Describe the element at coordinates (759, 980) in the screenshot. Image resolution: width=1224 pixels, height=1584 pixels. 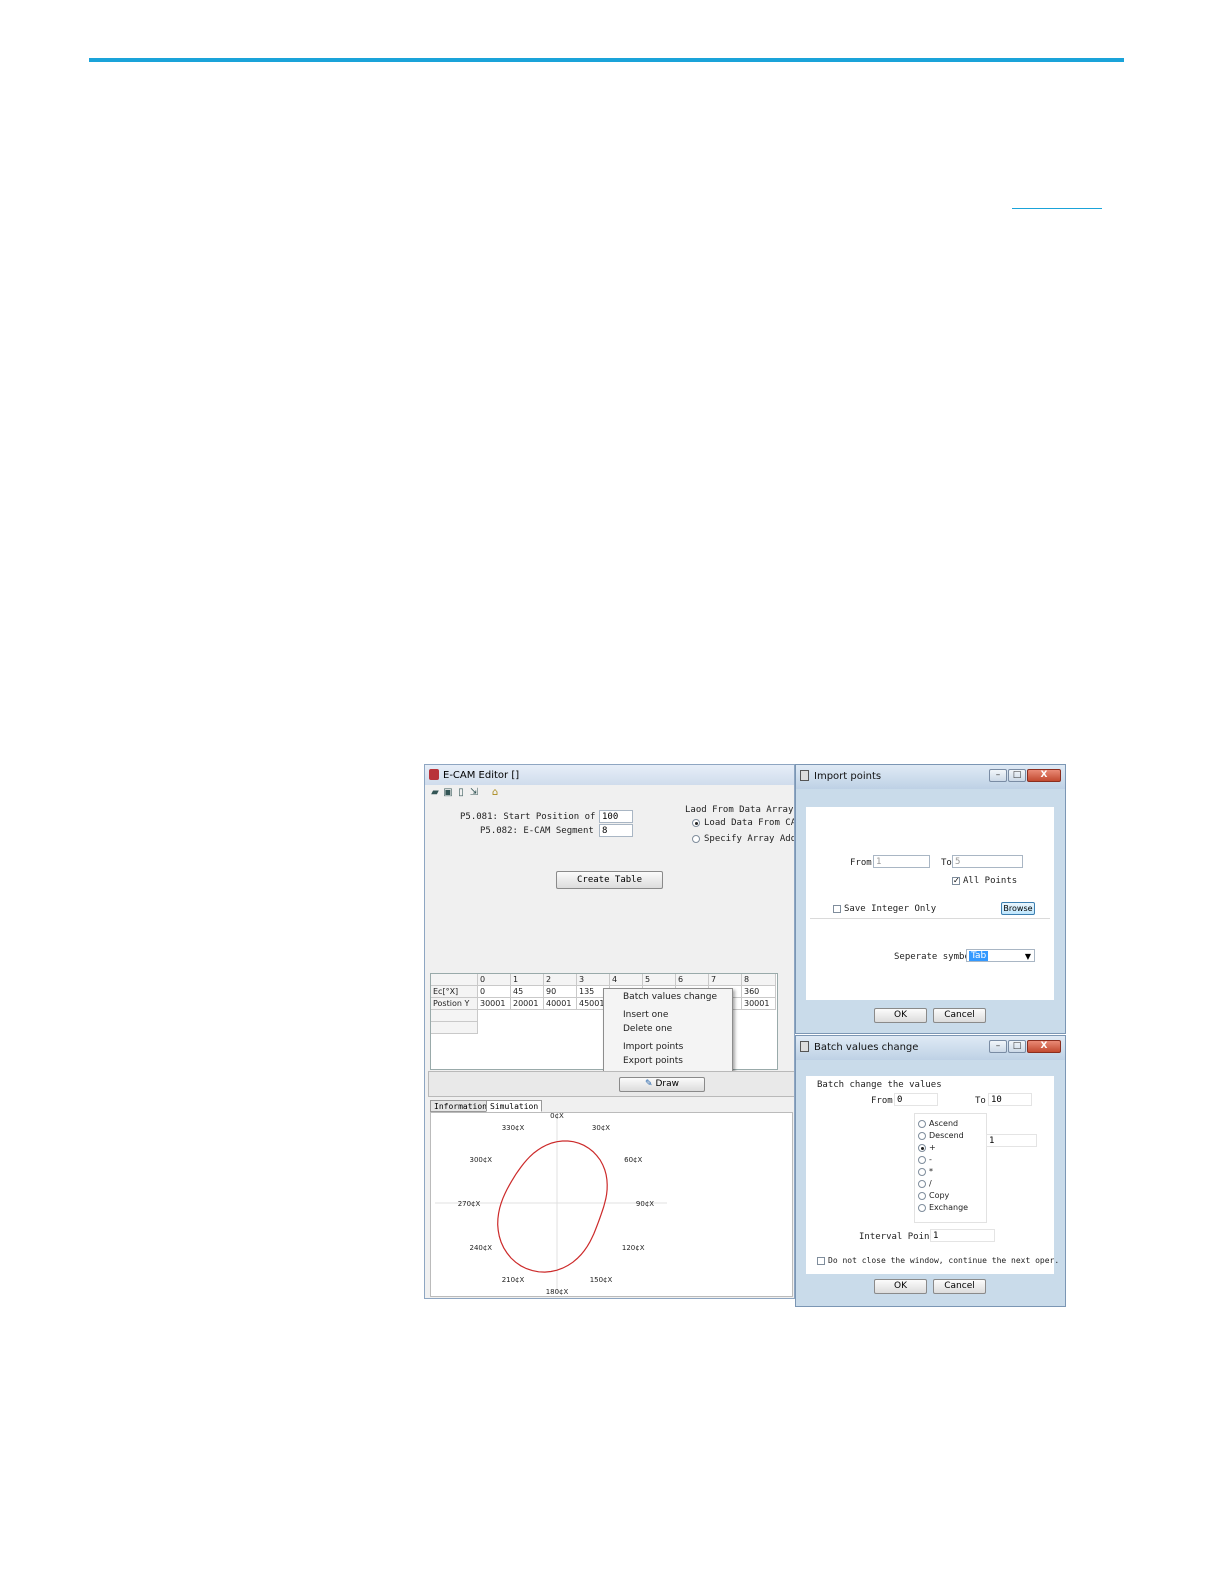
I see `col-header: 8` at that location.